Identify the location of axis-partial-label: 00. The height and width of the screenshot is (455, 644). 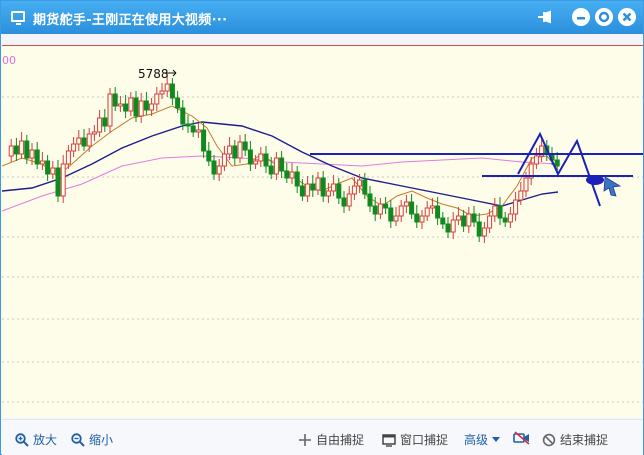
(9, 60).